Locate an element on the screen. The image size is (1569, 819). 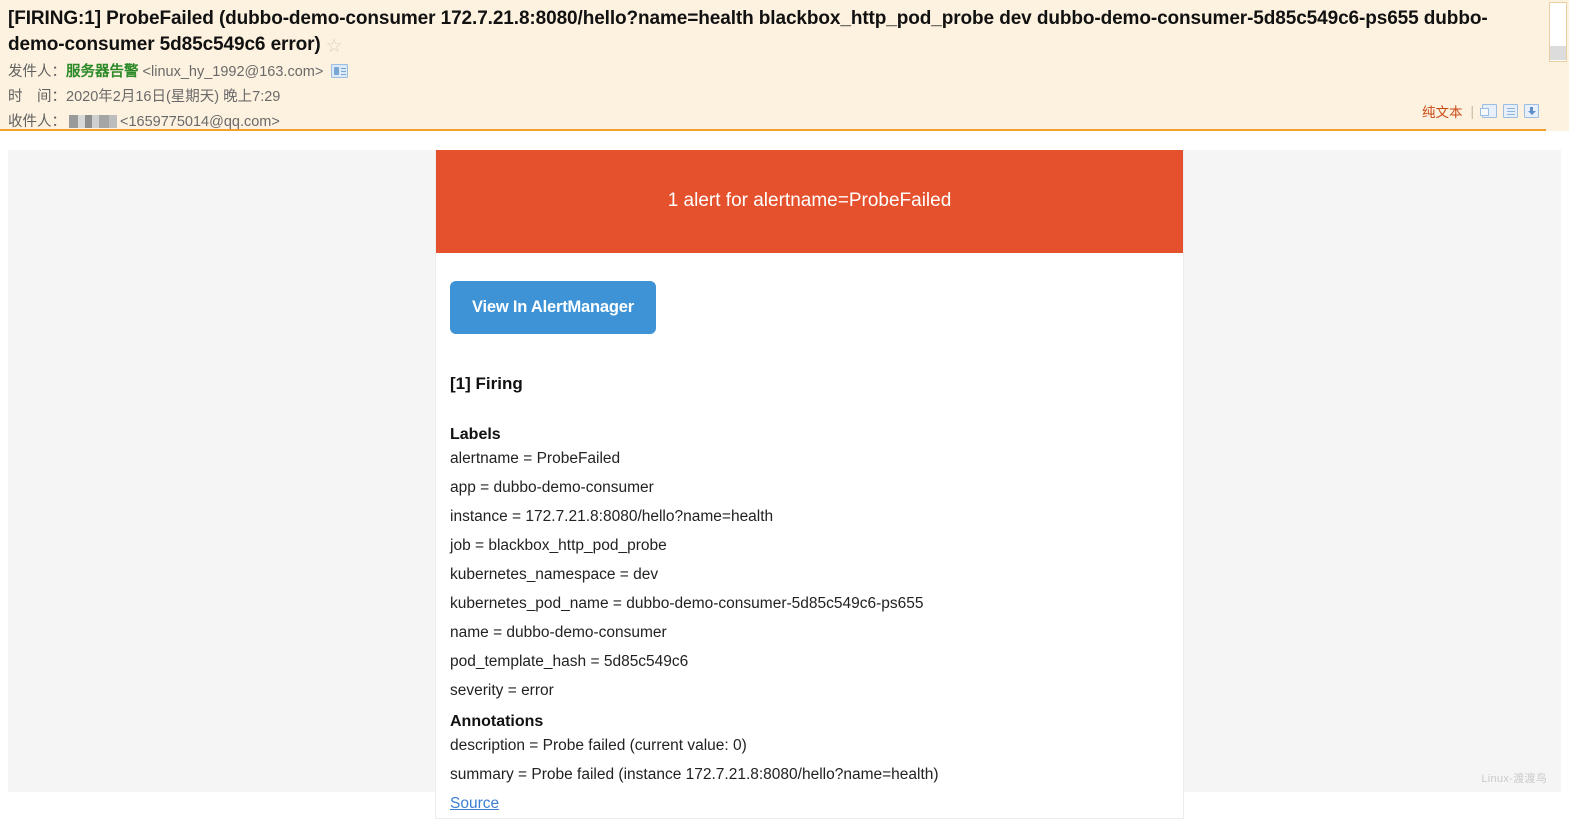
download-icon is located at coordinates (1531, 111).